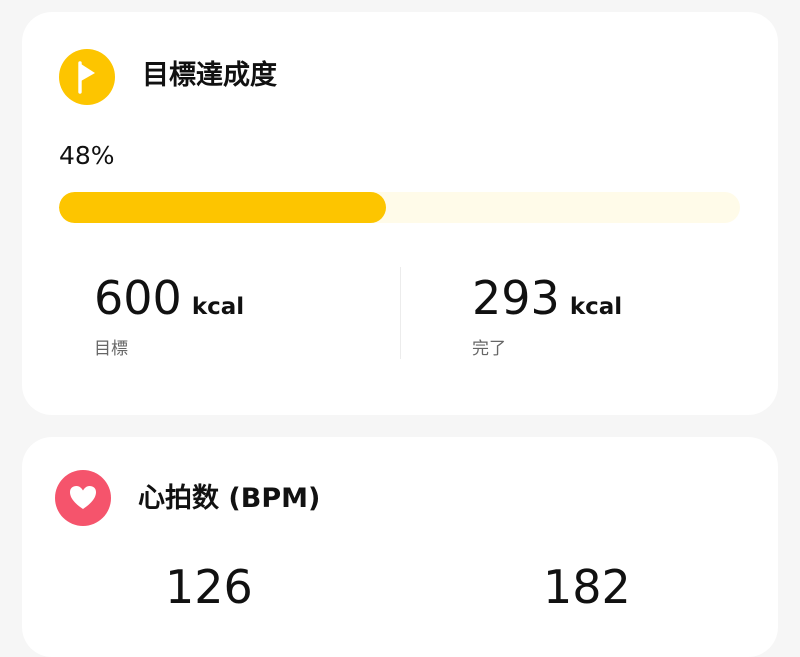 The height and width of the screenshot is (657, 800). What do you see at coordinates (138, 298) in the screenshot?
I see `goal-calories-value: 600` at bounding box center [138, 298].